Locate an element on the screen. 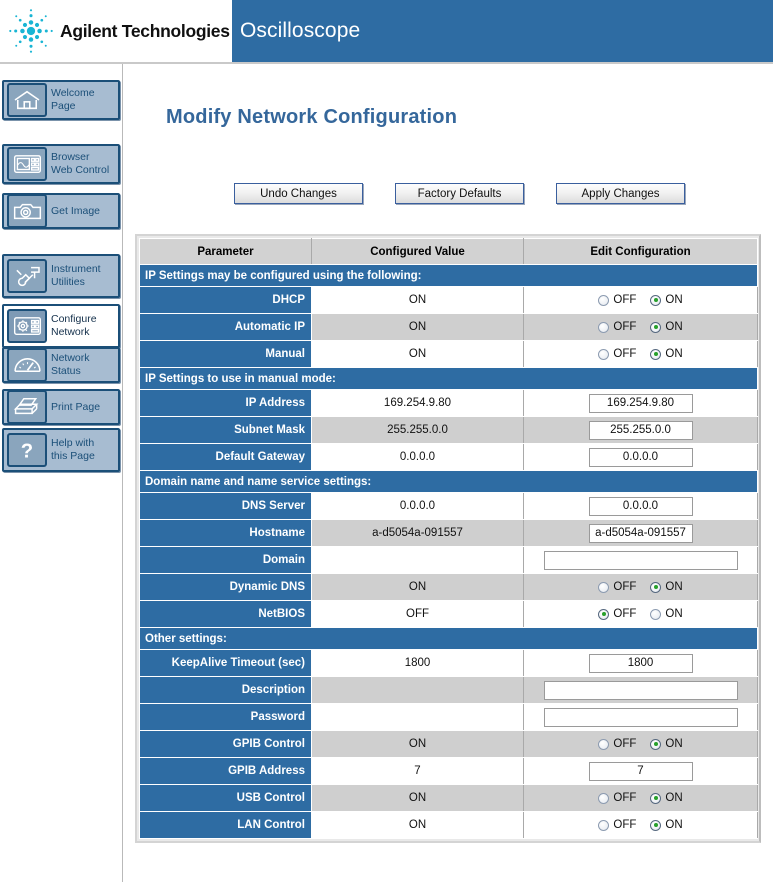 The width and height of the screenshot is (773, 882). edit-cell-manual: OFF ON is located at coordinates (640, 354).